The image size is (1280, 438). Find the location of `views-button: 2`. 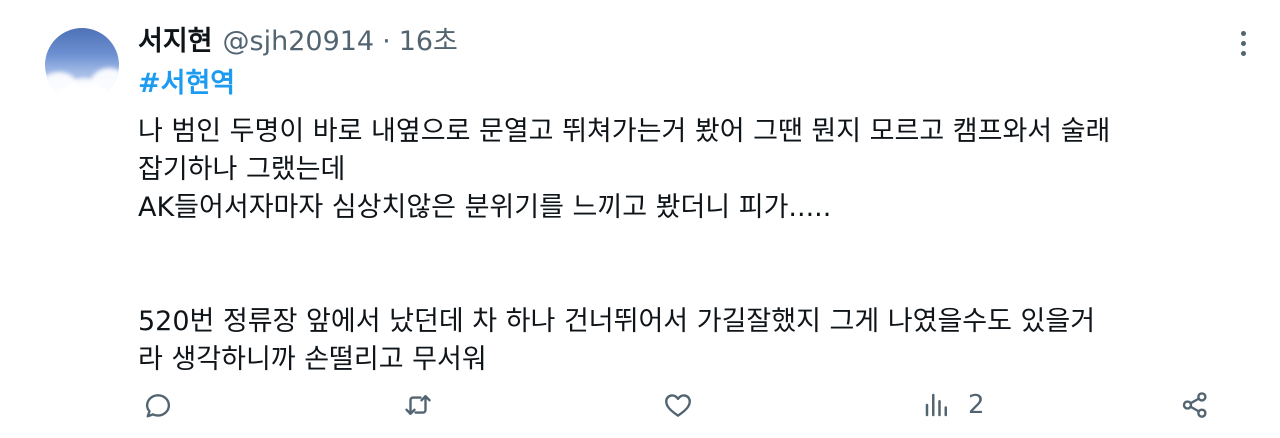

views-button: 2 is located at coordinates (953, 405).